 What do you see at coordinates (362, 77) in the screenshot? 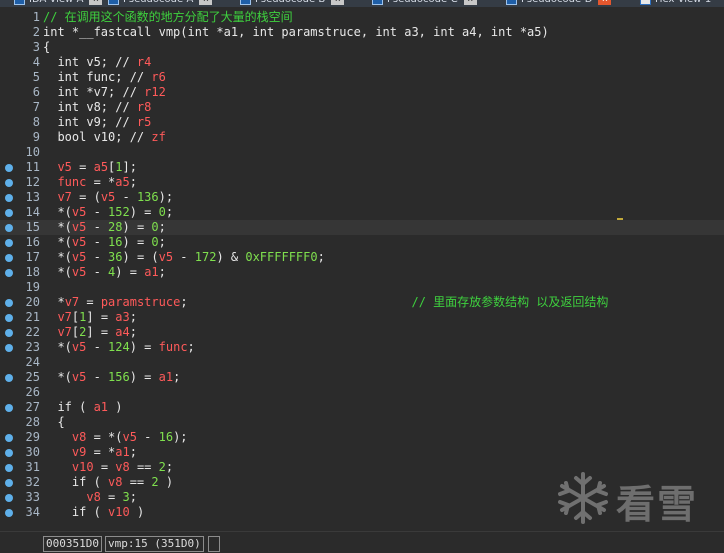
I see `code-line: 5 int func; // r6` at bounding box center [362, 77].